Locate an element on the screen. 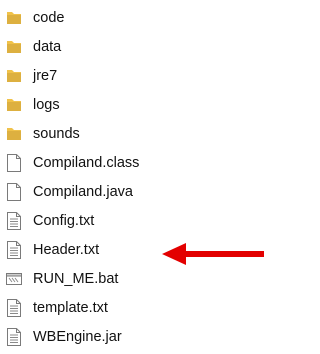 The image size is (320, 354). list-item-folder-logs: logs is located at coordinates (32, 105).